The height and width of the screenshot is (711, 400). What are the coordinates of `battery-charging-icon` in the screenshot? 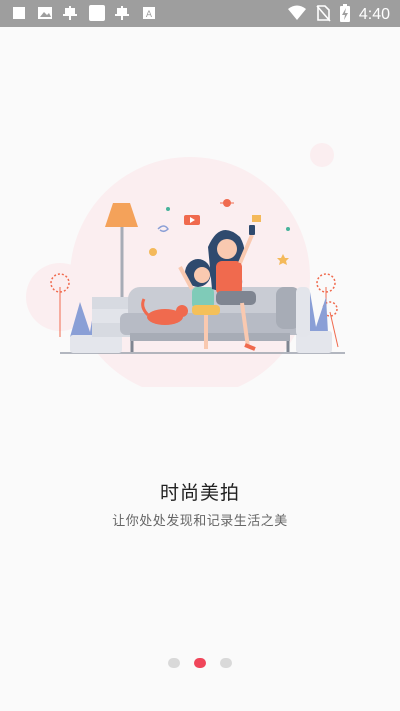 It's located at (345, 15).